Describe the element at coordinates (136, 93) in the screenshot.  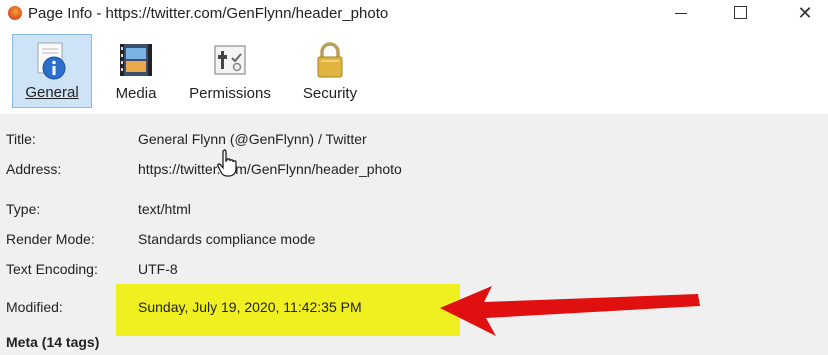
I see `tab-media-label: Media` at that location.